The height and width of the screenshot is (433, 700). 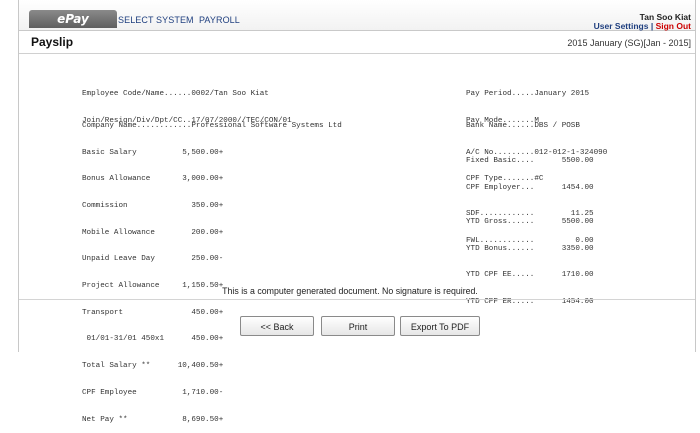 What do you see at coordinates (219, 20) in the screenshot?
I see `nav-payroll: PAYROLL` at bounding box center [219, 20].